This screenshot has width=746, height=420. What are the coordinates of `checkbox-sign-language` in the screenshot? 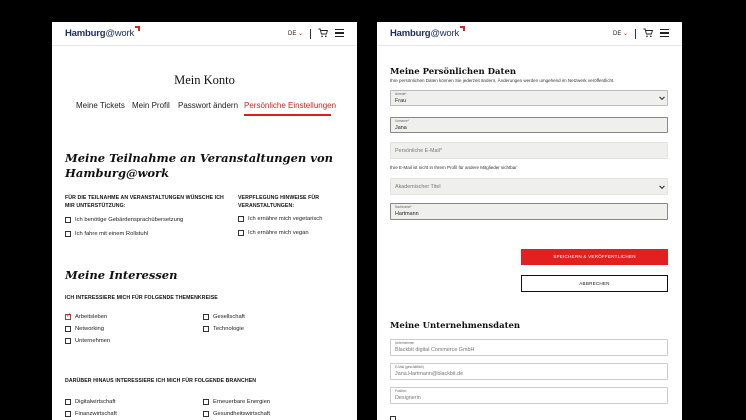 It's located at (68, 220).